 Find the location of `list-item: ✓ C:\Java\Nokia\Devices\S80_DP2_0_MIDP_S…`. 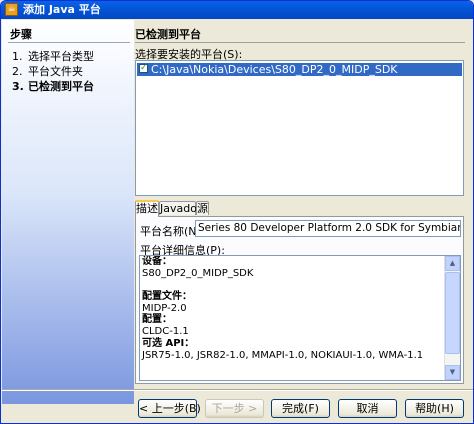

list-item: ✓ C:\Java\Nokia\Devices\S80_DP2_0_MIDP_S… is located at coordinates (299, 69).